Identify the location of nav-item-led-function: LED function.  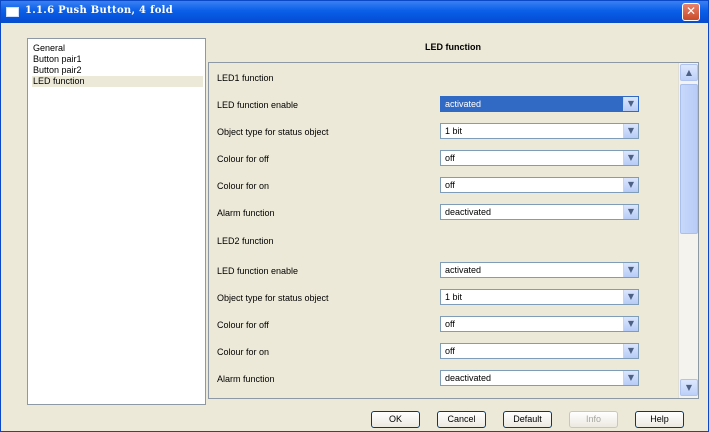
(117, 81).